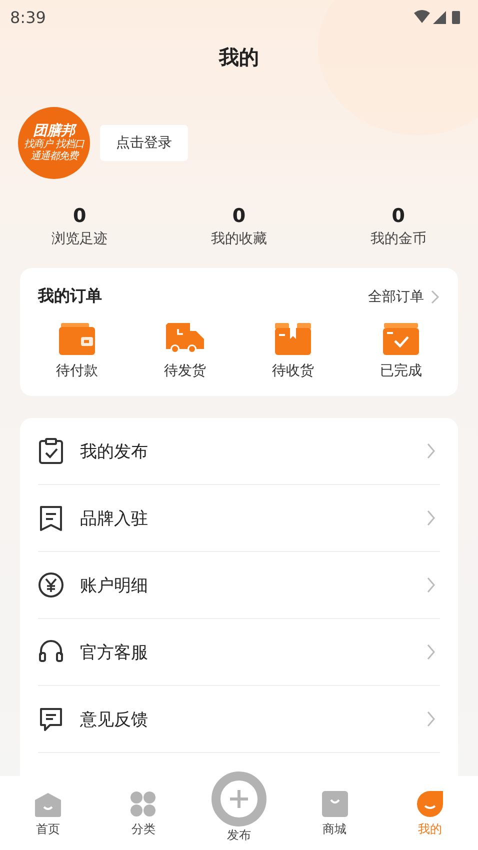 The image size is (478, 850). What do you see at coordinates (144, 143) in the screenshot?
I see `login-button: 点击登录` at bounding box center [144, 143].